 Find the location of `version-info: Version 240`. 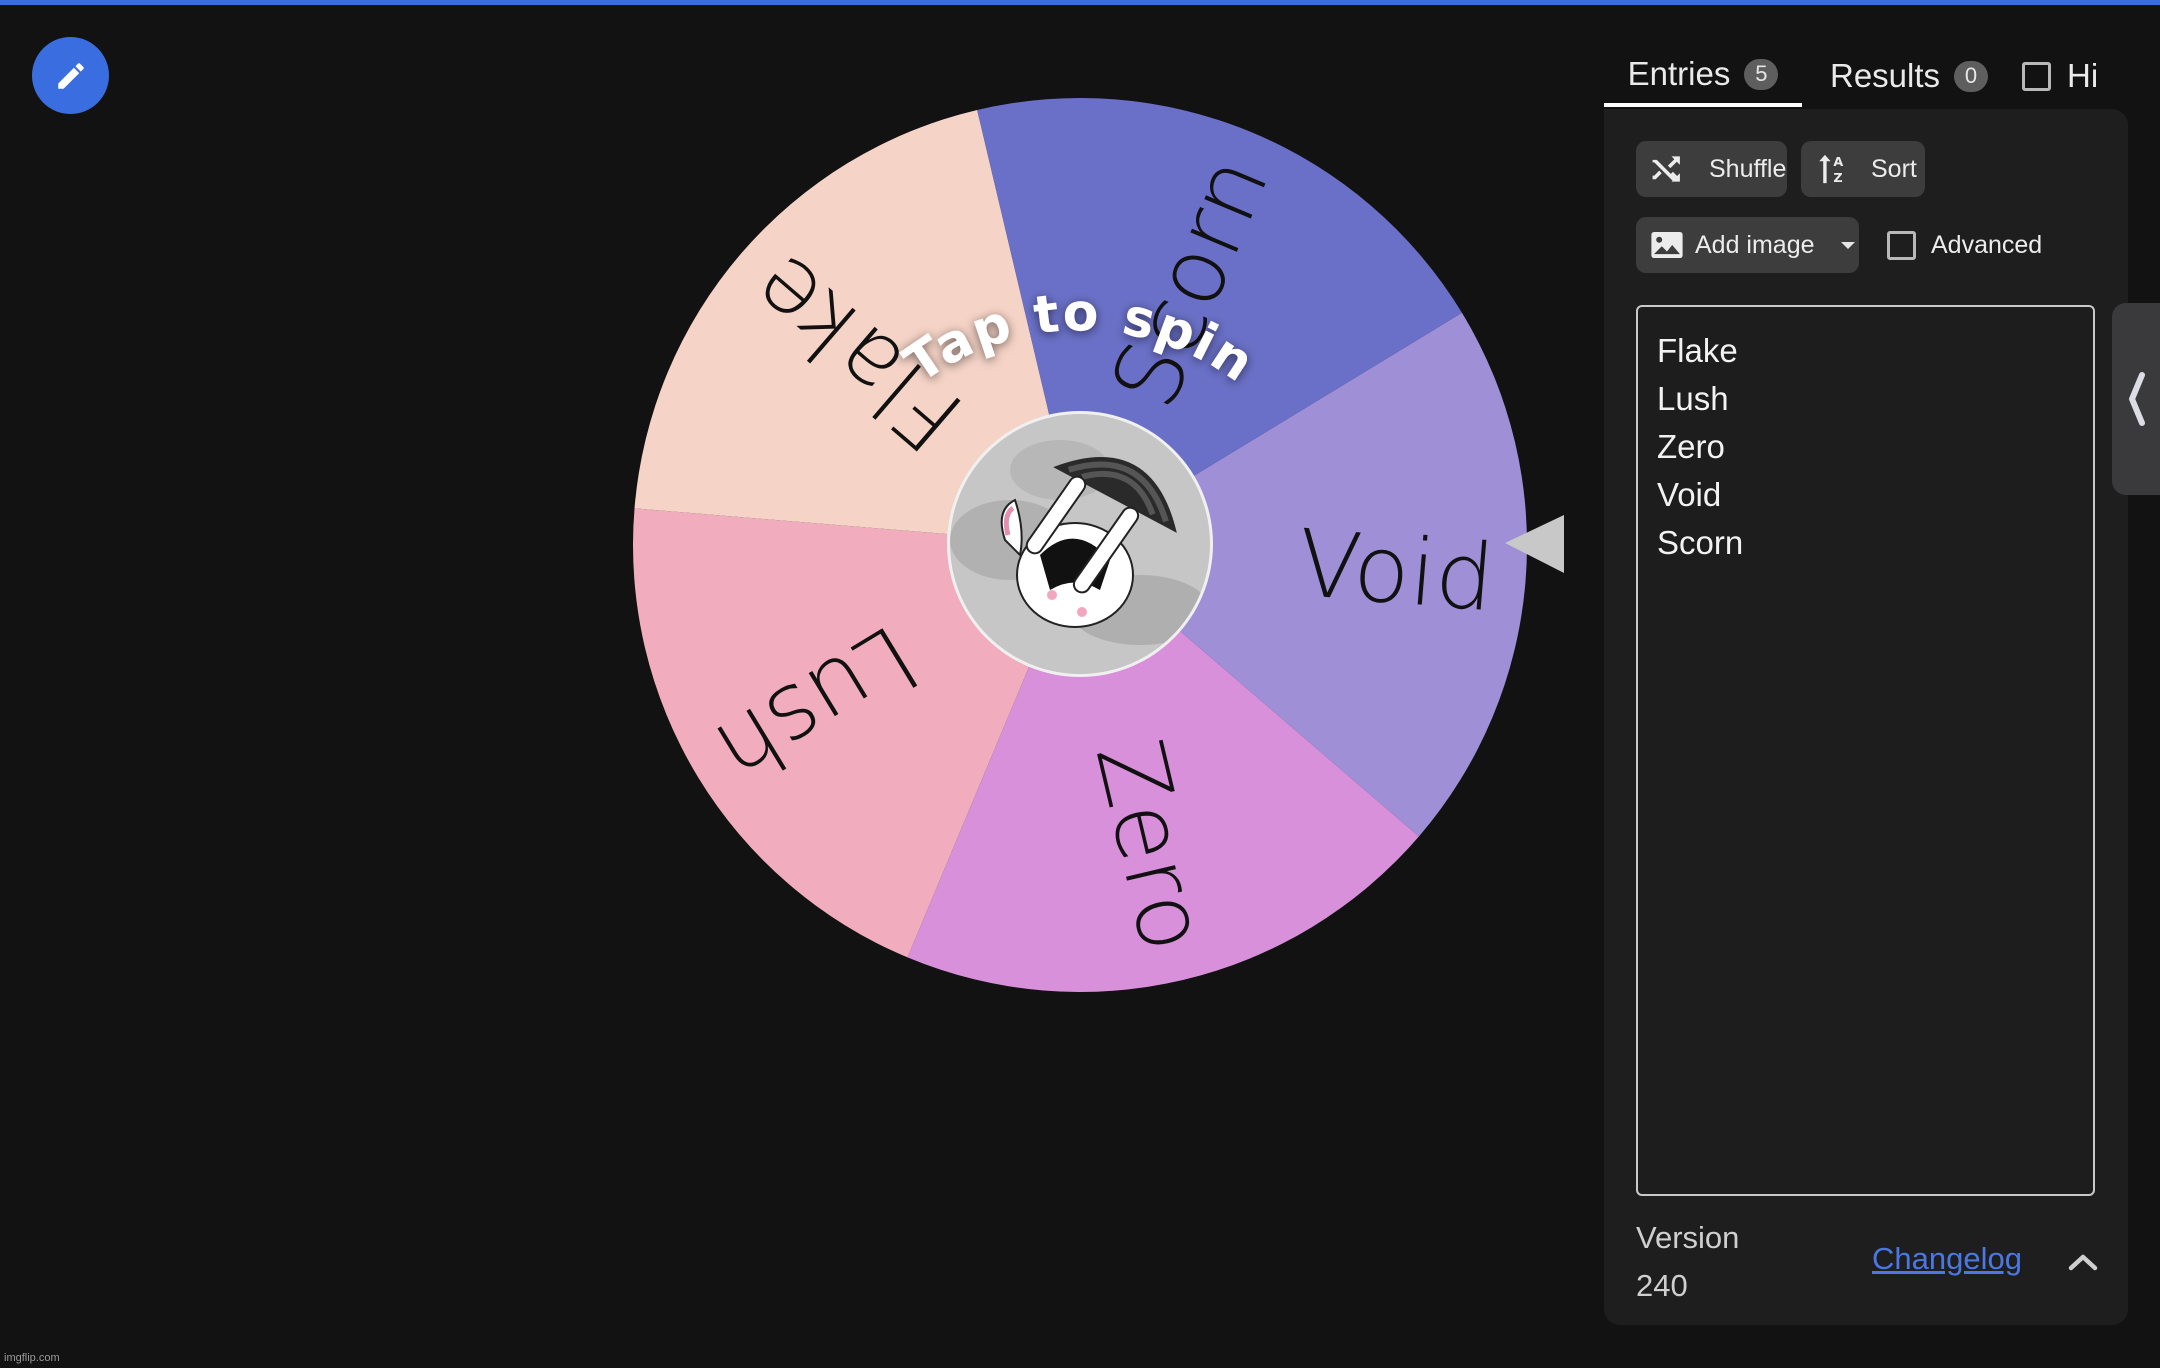

version-info: Version 240 is located at coordinates (1687, 1262).